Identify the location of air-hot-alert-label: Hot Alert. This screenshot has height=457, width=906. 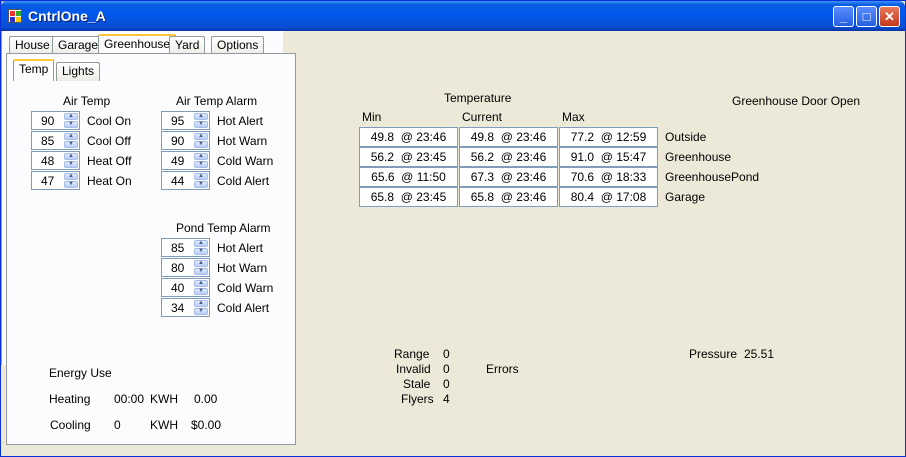
(240, 121).